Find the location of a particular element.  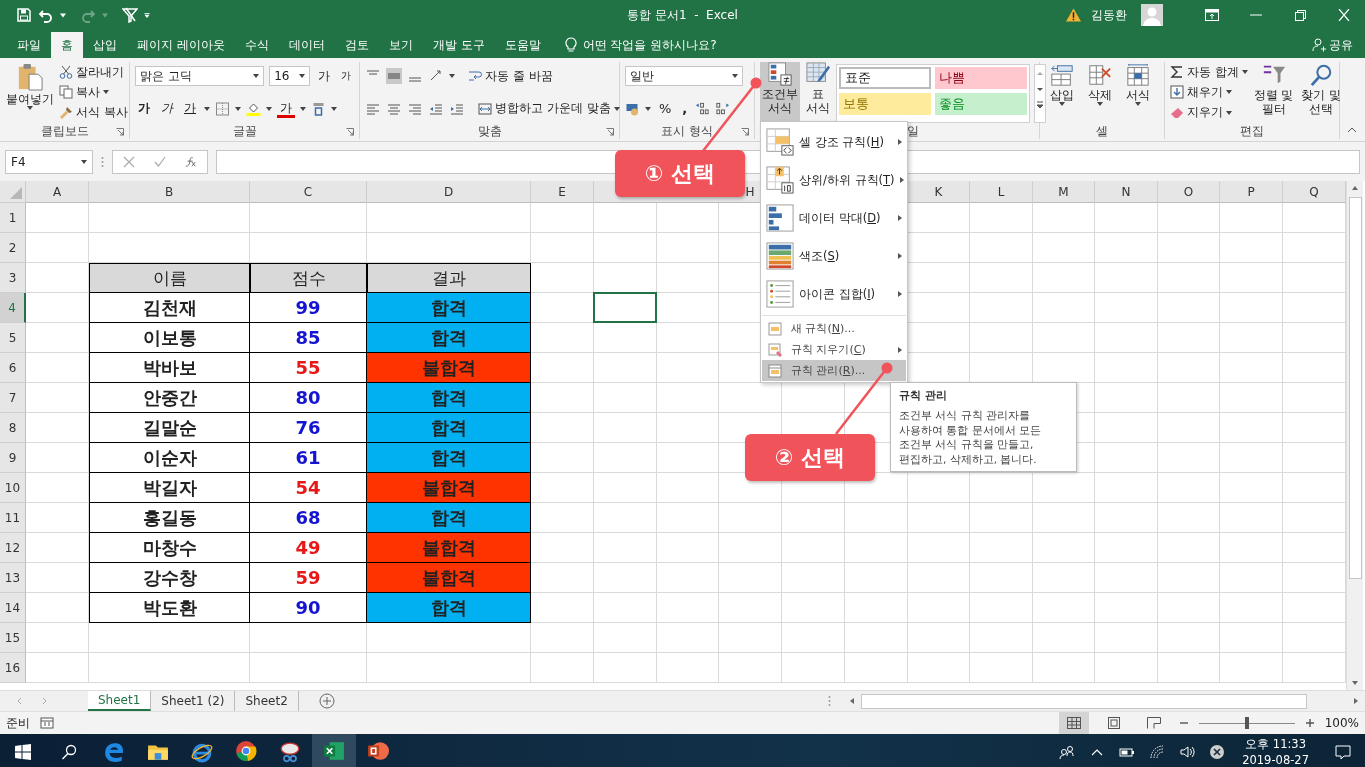

decrease-decimal-icon is located at coordinates (723, 108).